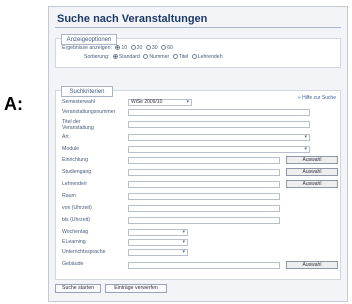 This screenshot has width=352, height=304. I want to click on field-label-wochentag: Wochentag, so click(75, 232).